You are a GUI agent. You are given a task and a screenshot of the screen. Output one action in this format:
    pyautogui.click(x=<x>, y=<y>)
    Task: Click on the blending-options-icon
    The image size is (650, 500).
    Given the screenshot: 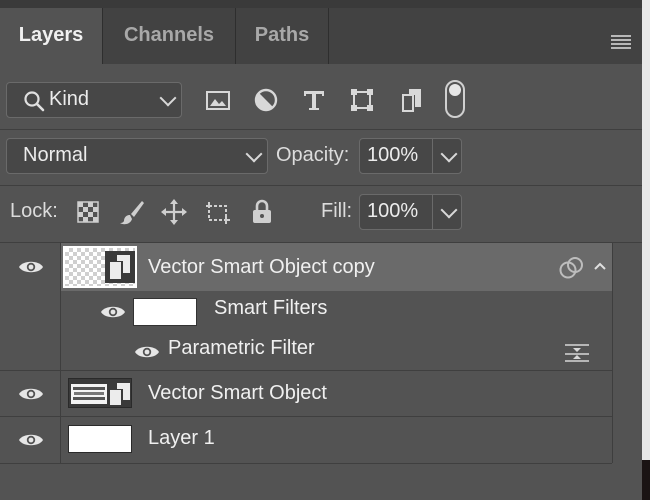 What is the action you would take?
    pyautogui.click(x=577, y=352)
    